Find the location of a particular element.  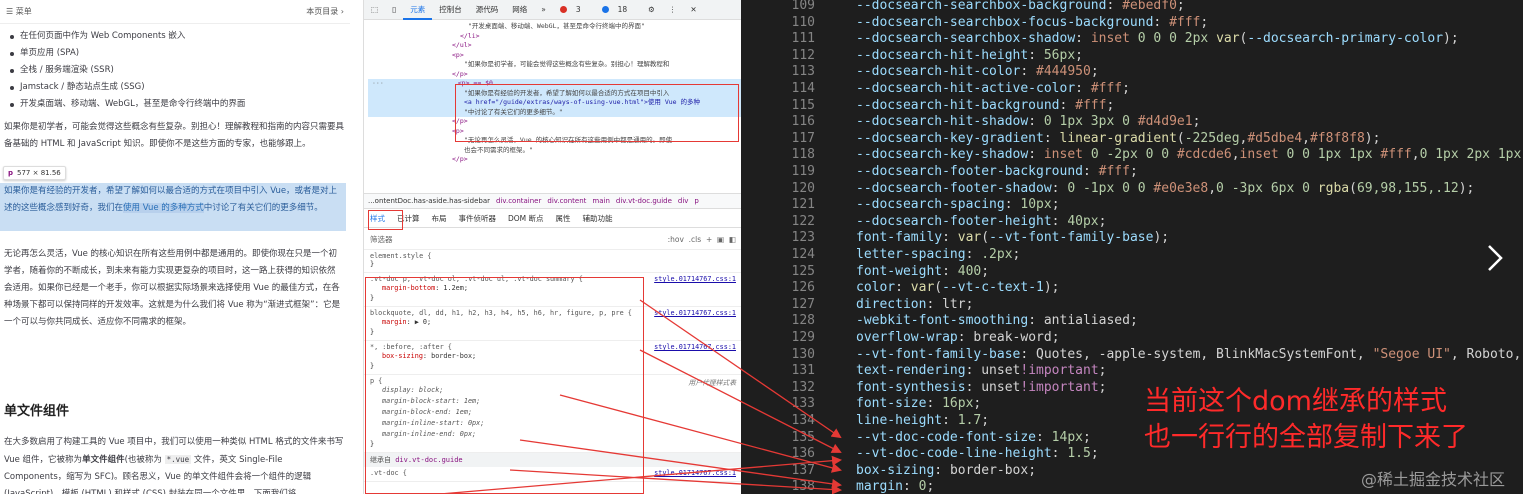

code-line: 124 letter-spacing: .2px; is located at coordinates (1132, 255).